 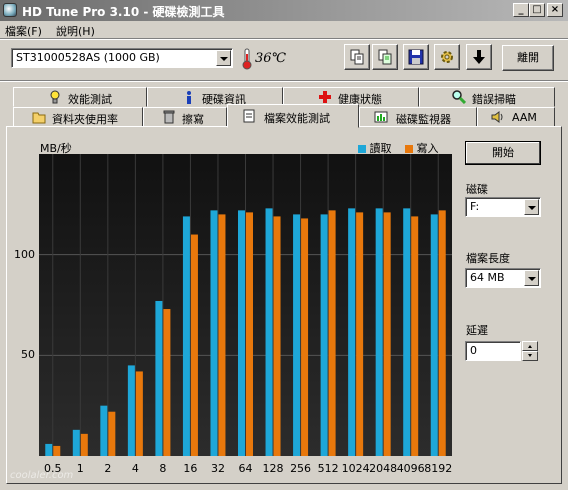 What do you see at coordinates (494, 99) in the screenshot?
I see `tab-error-scan-label: 錯誤掃瞄` at bounding box center [494, 99].